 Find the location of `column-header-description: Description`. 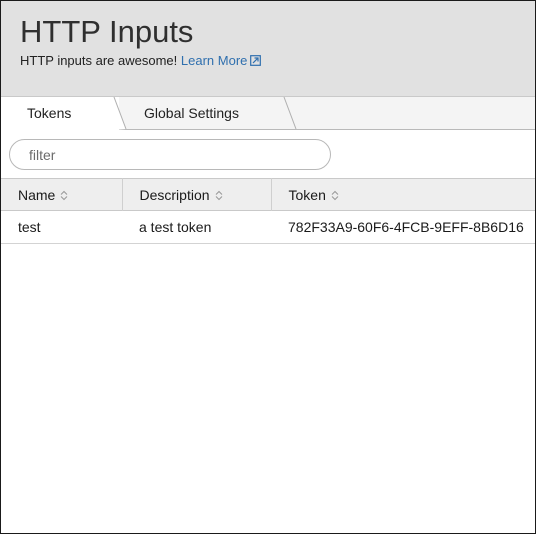

column-header-description: Description is located at coordinates (197, 194).